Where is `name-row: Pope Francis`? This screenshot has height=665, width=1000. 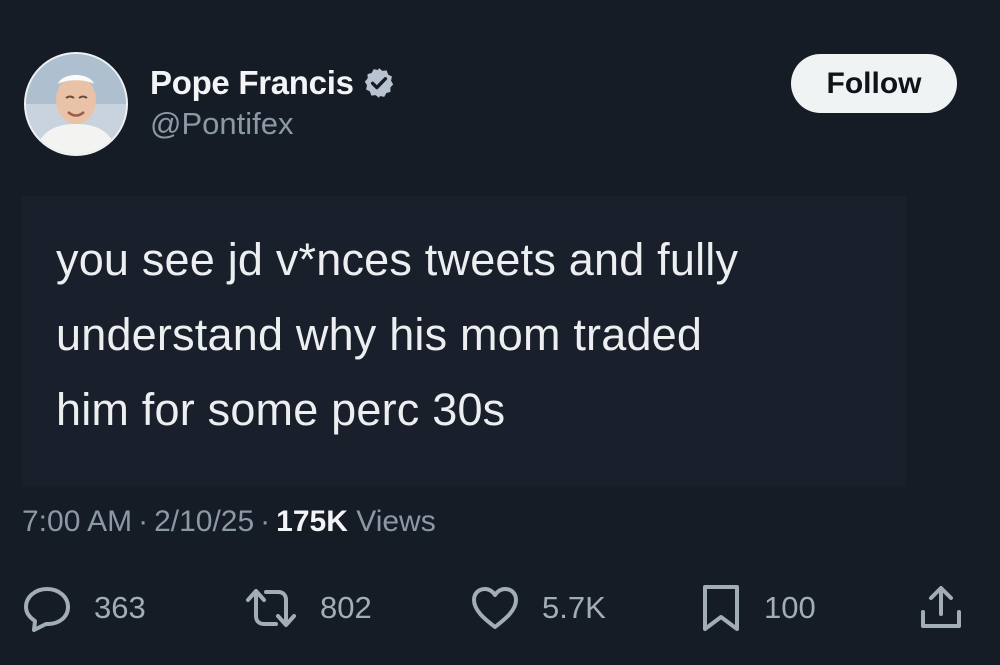 name-row: Pope Francis is located at coordinates (273, 83).